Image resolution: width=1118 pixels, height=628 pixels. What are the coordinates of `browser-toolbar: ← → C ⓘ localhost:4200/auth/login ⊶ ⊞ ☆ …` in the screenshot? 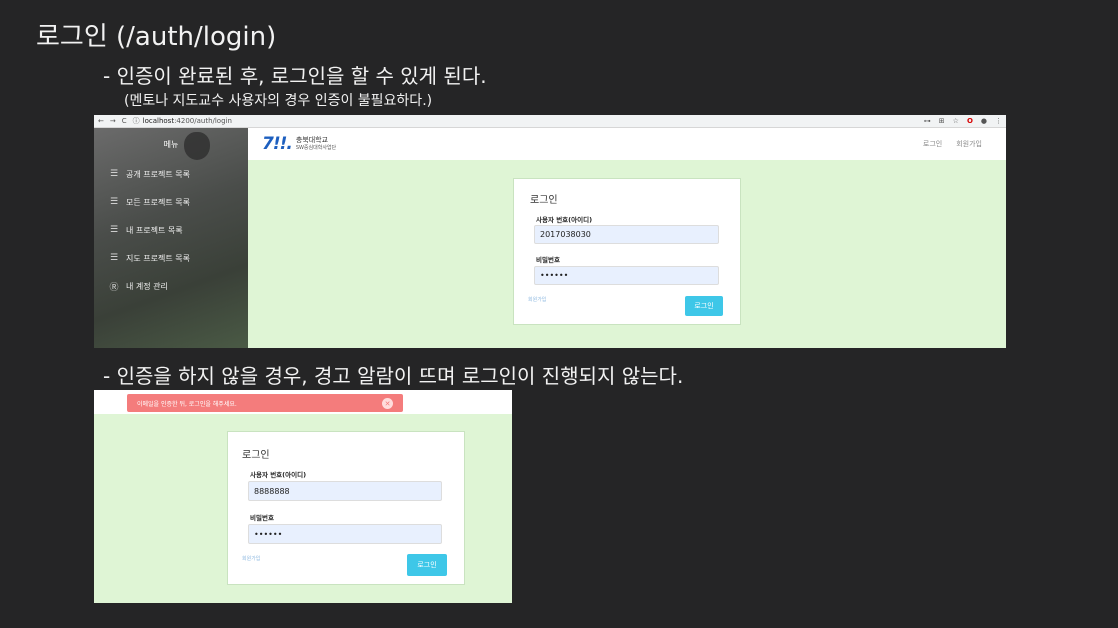 It's located at (550, 121).